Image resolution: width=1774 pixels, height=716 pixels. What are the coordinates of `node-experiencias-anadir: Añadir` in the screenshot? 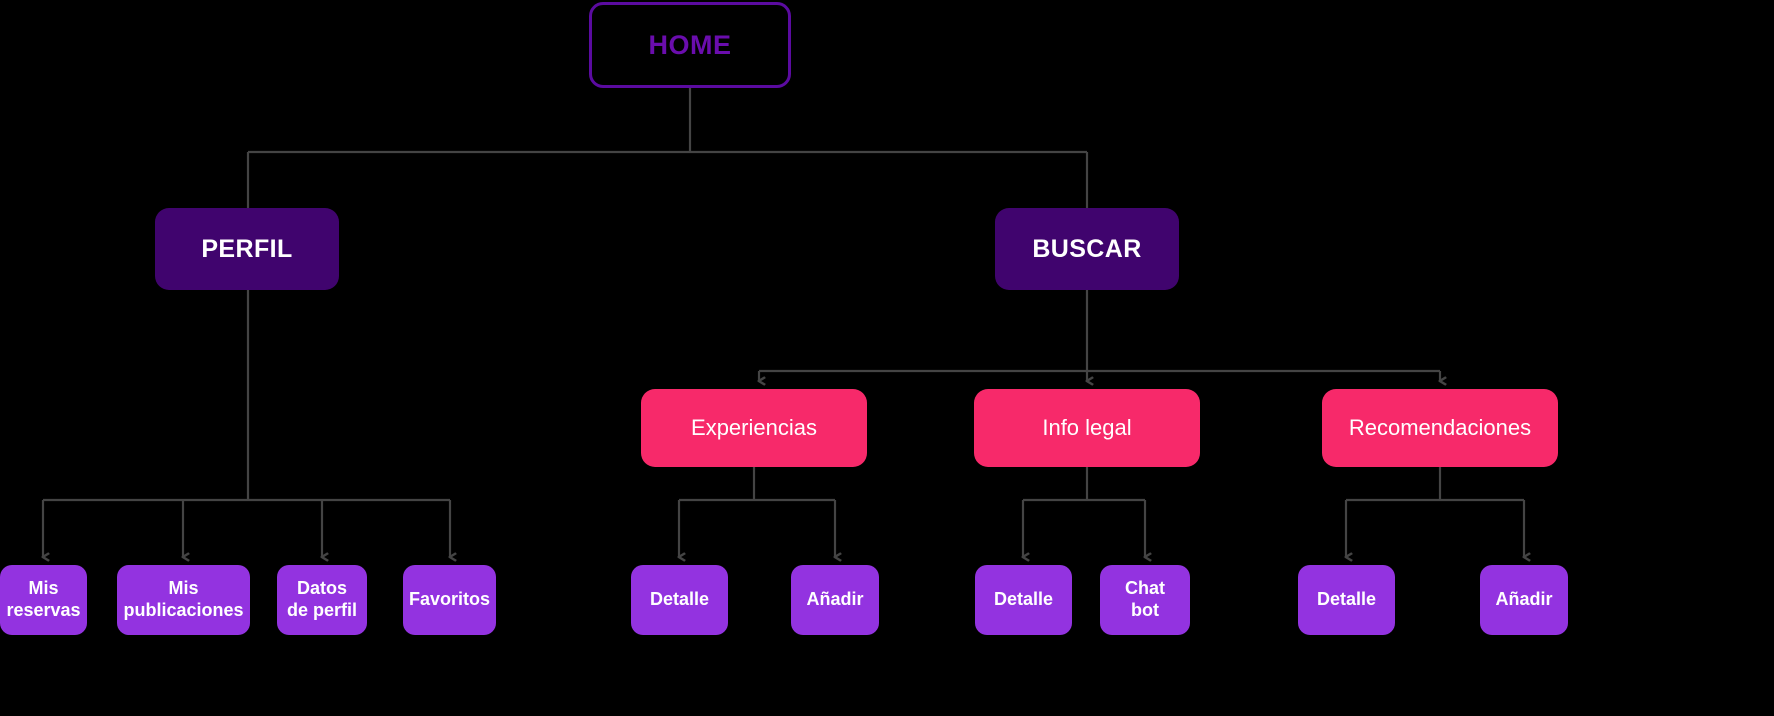 It's located at (835, 600).